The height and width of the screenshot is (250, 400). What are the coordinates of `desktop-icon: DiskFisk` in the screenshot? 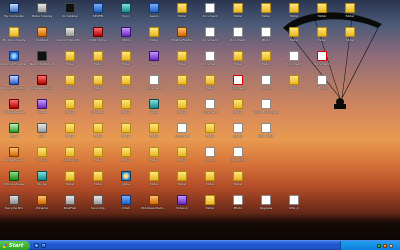 It's located at (70, 206).